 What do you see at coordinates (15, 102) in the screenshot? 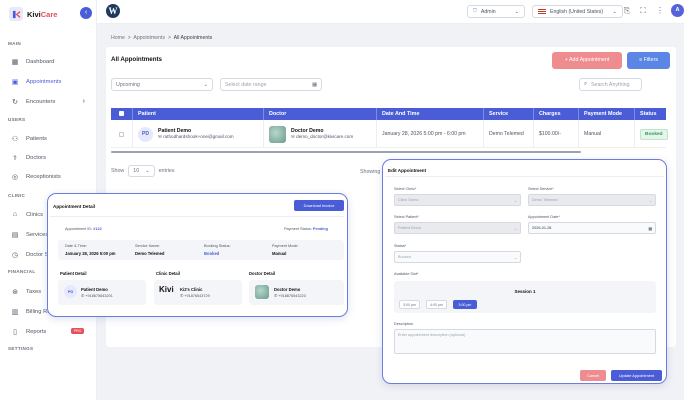
I see `encounter-icon: ↻` at bounding box center [15, 102].